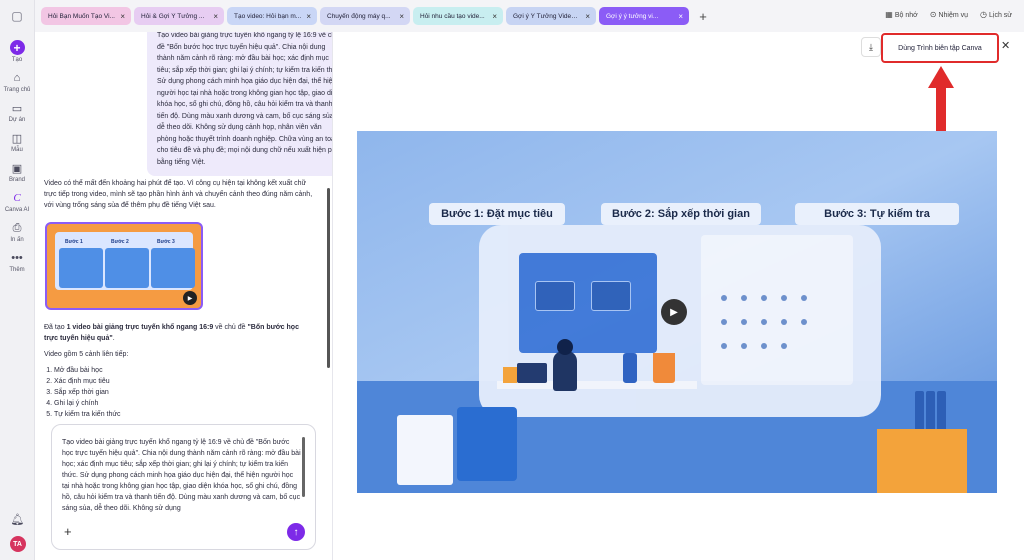 This screenshot has width=1024, height=560. I want to click on rail-item-label: Tạo, so click(17, 60).